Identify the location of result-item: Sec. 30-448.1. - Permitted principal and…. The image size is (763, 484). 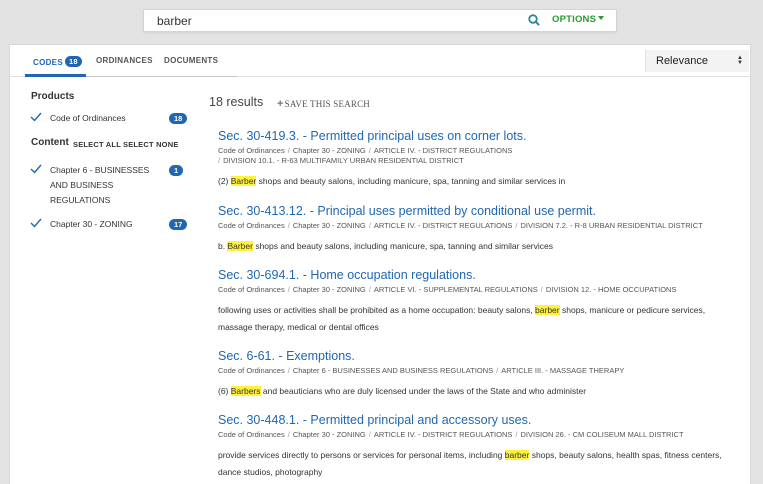
(478, 447).